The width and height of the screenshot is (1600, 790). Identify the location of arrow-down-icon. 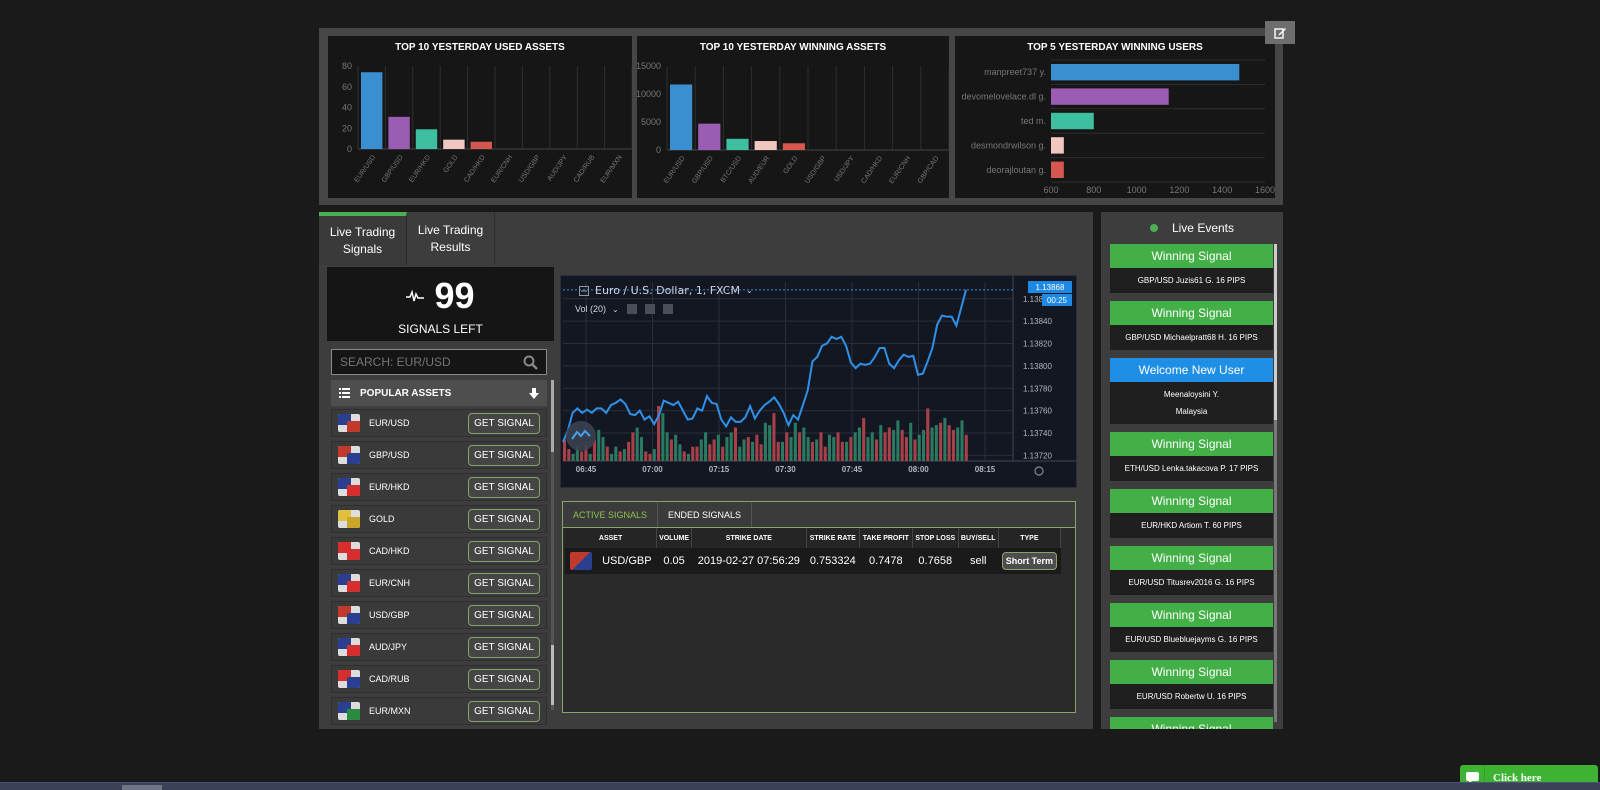
(534, 393).